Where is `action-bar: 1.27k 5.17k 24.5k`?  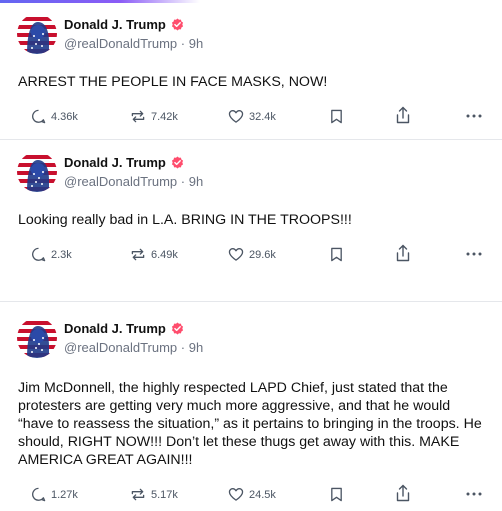
action-bar: 1.27k 5.17k 24.5k is located at coordinates (251, 497).